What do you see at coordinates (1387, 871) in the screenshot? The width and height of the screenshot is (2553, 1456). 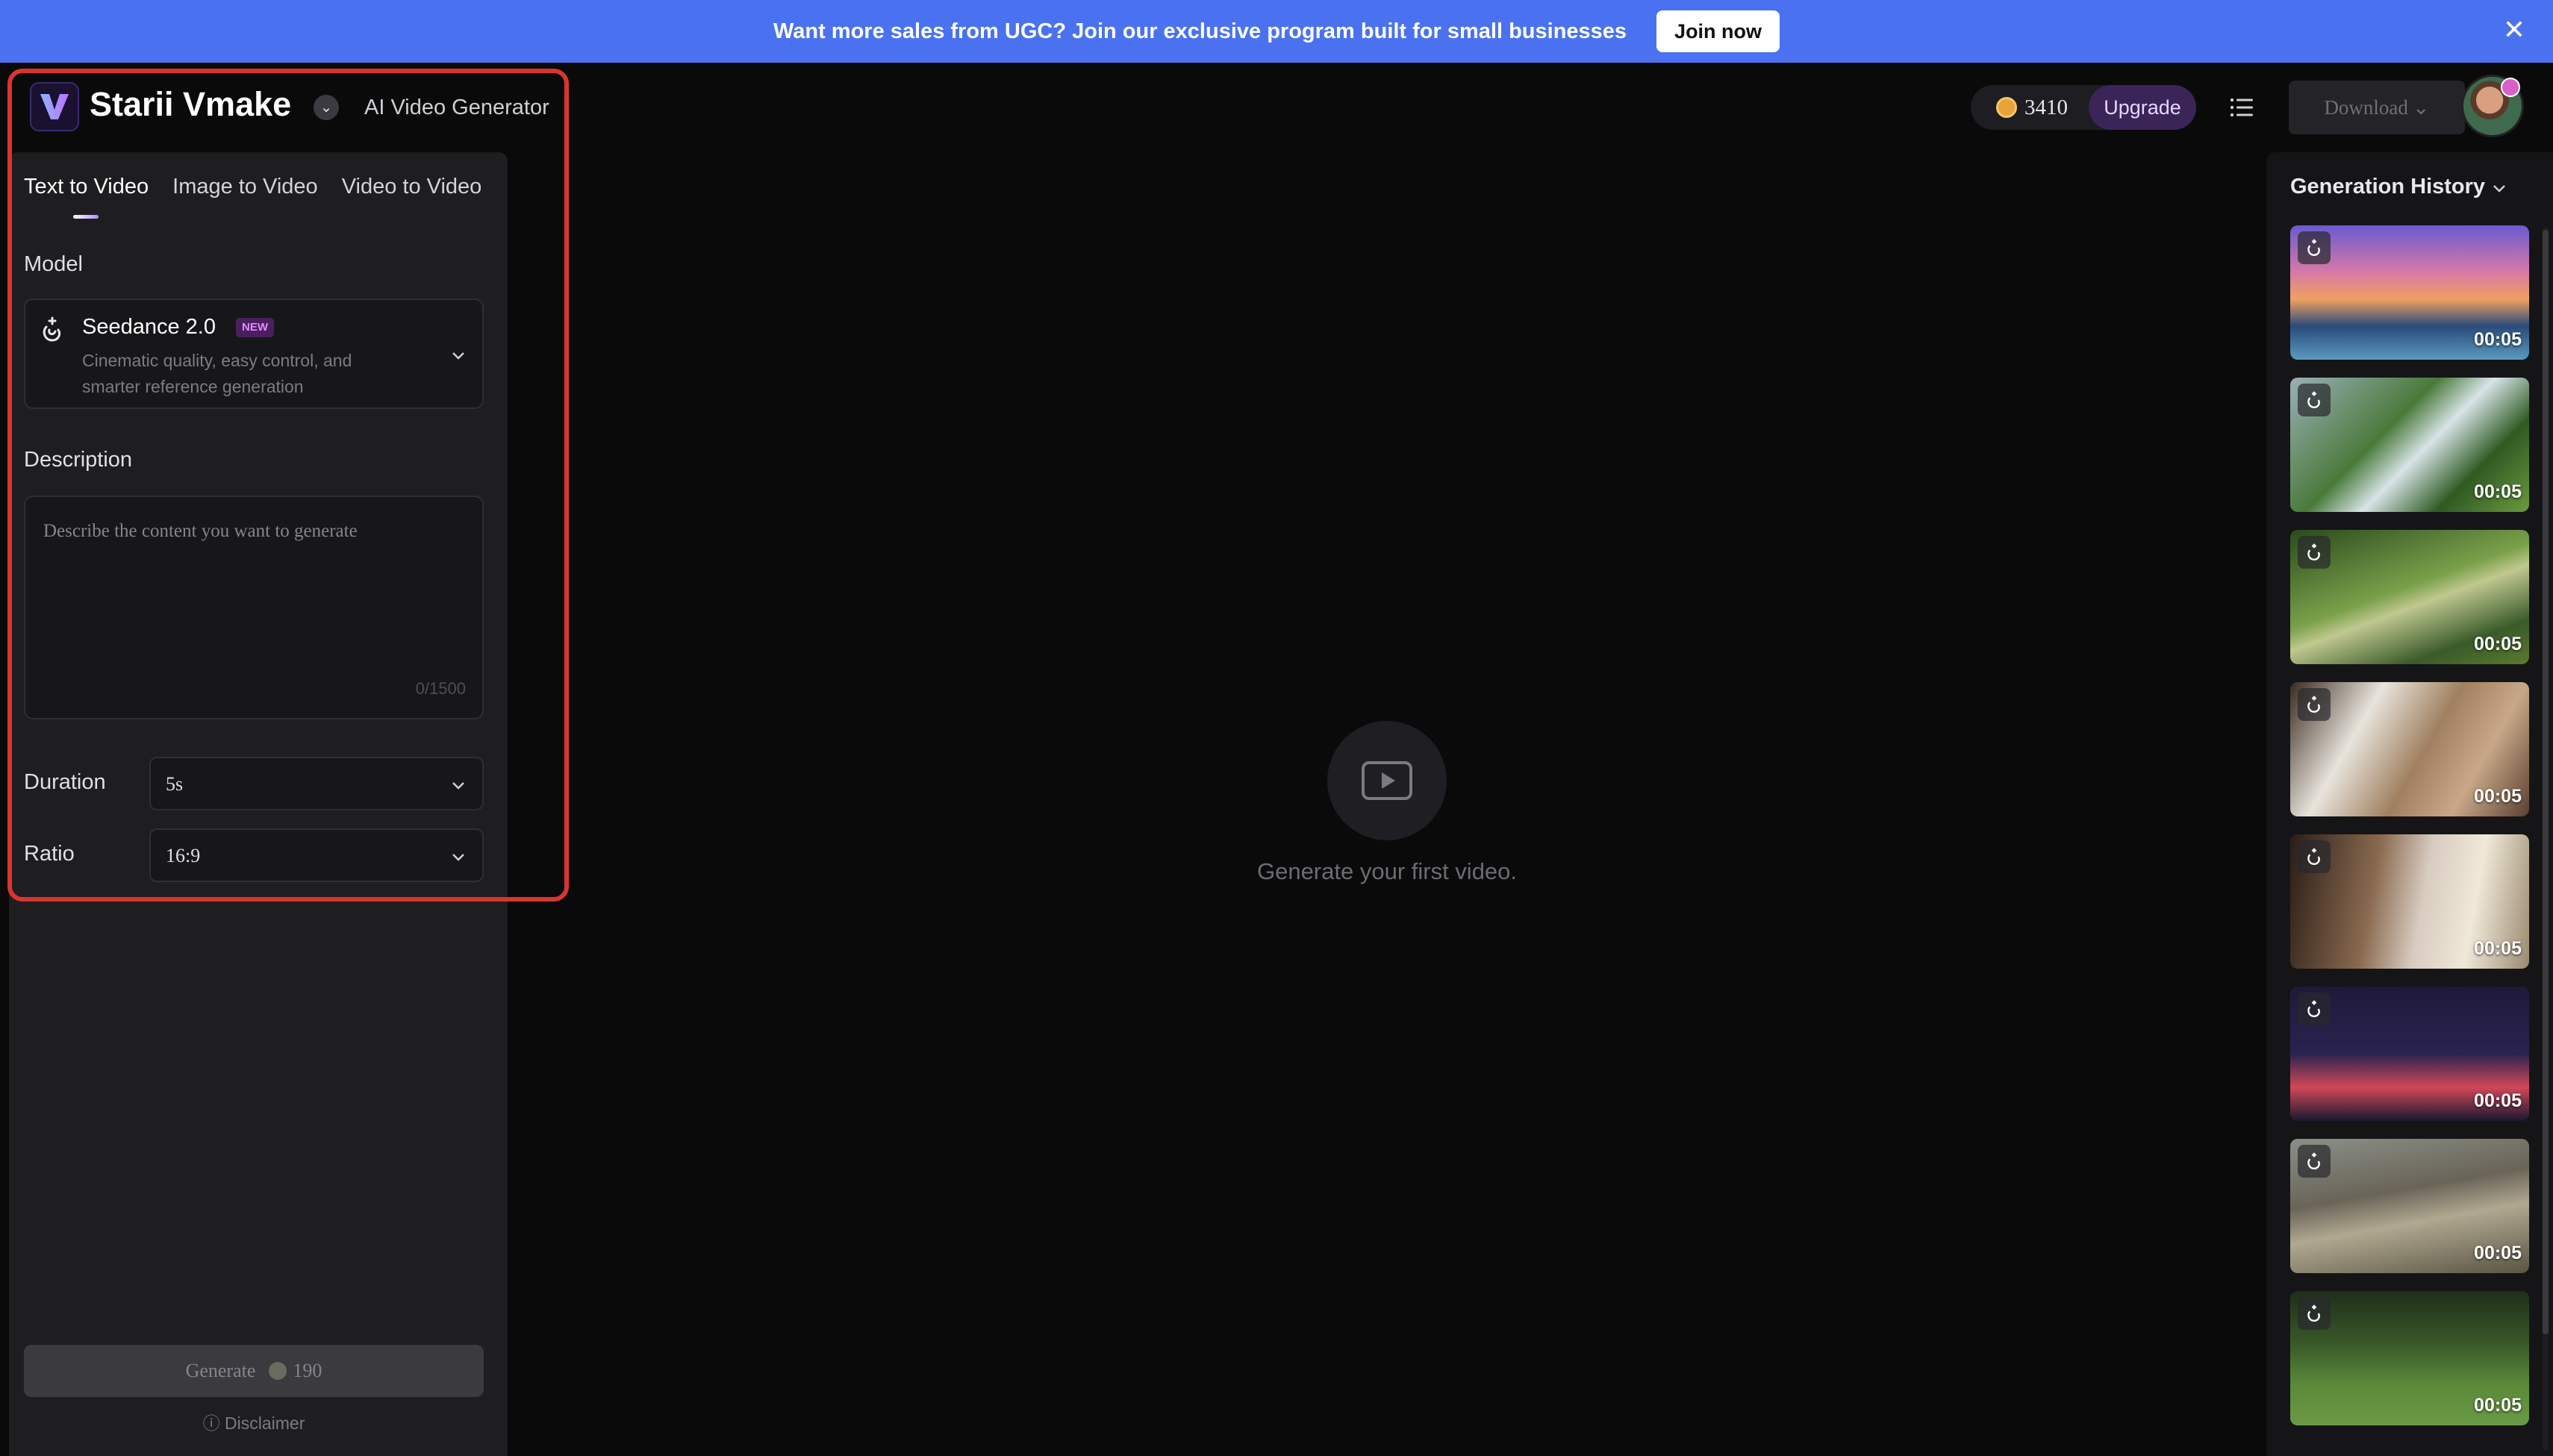 I see `empty-state-text: Generate your first video.` at bounding box center [1387, 871].